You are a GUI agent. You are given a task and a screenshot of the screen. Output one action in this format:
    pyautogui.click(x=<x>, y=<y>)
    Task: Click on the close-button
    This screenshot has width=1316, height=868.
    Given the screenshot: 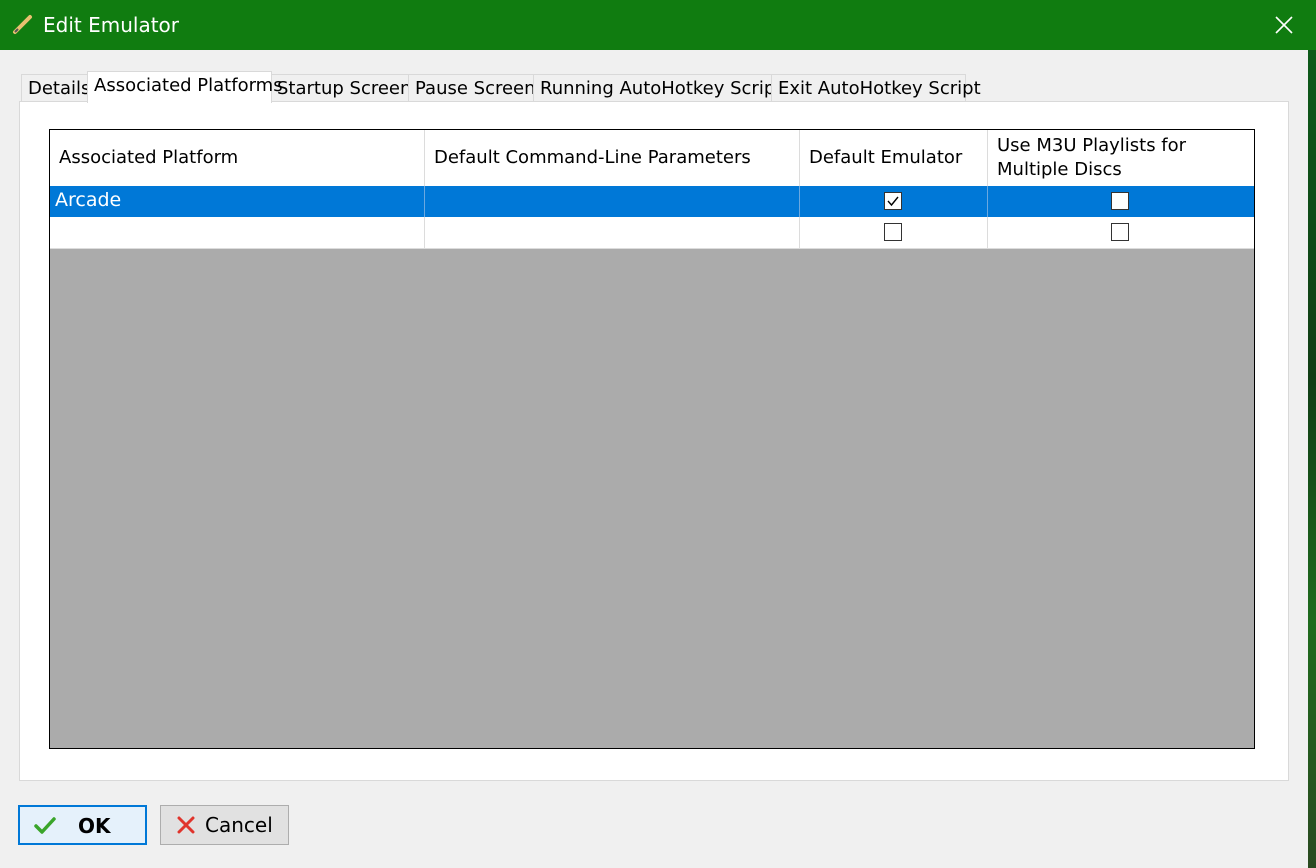 What is the action you would take?
    pyautogui.click(x=1284, y=25)
    